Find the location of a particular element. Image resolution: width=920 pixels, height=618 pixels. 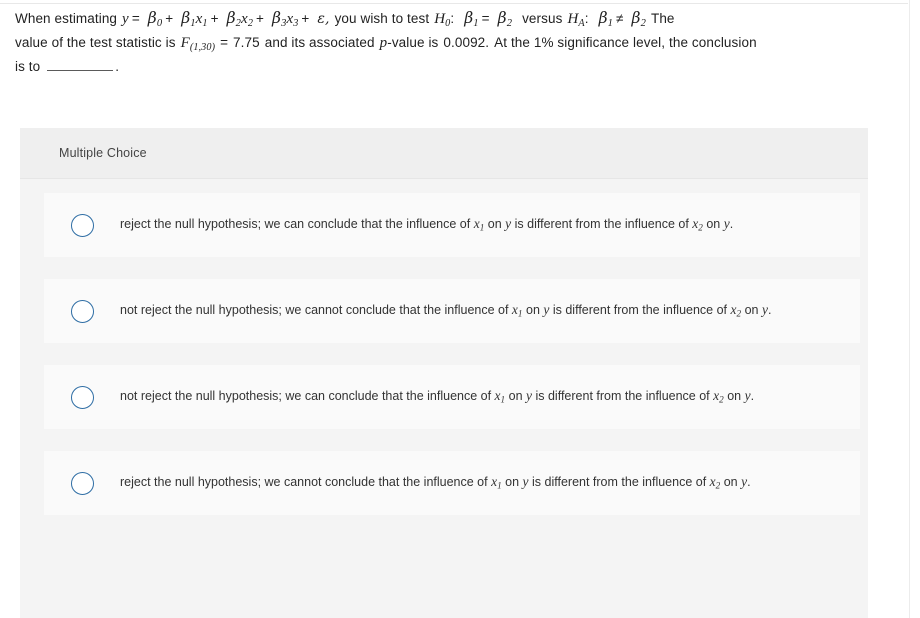

stem-y: y is located at coordinates (125, 19).